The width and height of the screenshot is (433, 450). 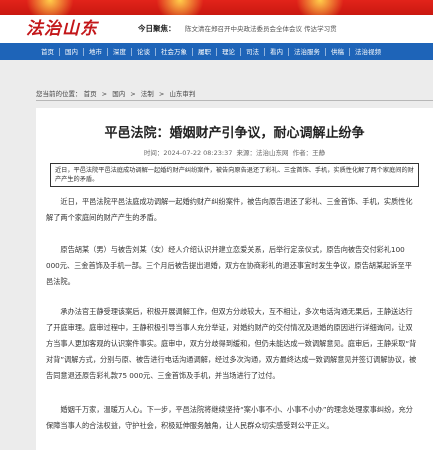 I want to click on breadcrumb-domestic: 国内, so click(x=118, y=94).